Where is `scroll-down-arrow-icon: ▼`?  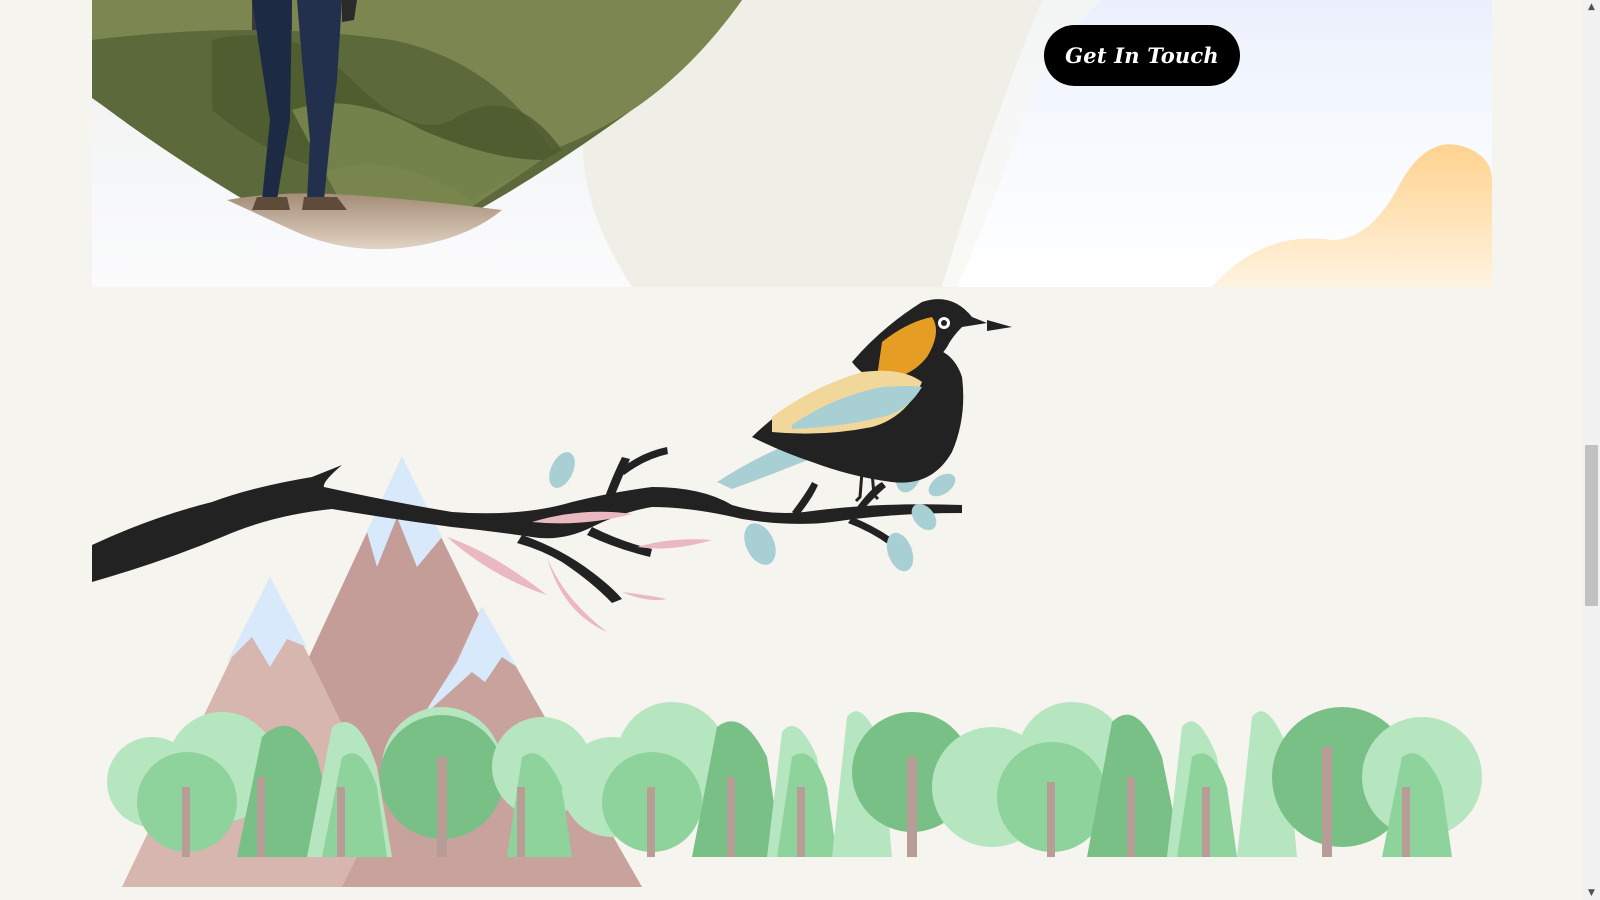 scroll-down-arrow-icon: ▼ is located at coordinates (1591, 893).